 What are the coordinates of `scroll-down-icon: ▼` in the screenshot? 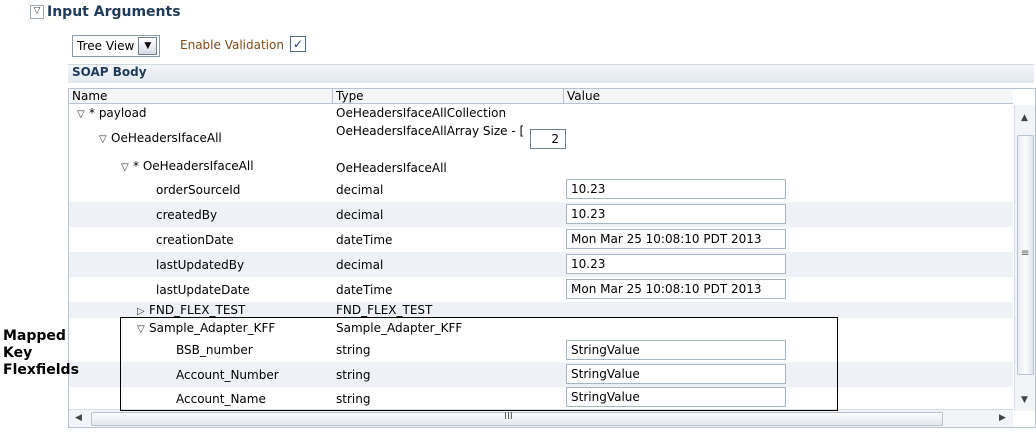 It's located at (1024, 400).